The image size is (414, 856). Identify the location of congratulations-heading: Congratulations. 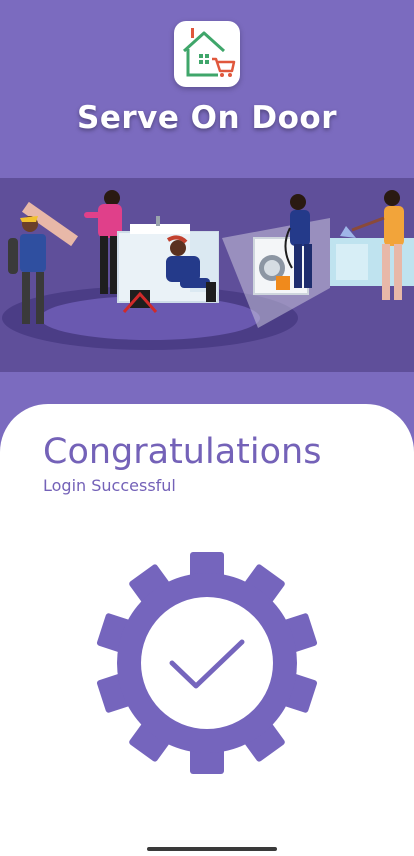
(182, 452).